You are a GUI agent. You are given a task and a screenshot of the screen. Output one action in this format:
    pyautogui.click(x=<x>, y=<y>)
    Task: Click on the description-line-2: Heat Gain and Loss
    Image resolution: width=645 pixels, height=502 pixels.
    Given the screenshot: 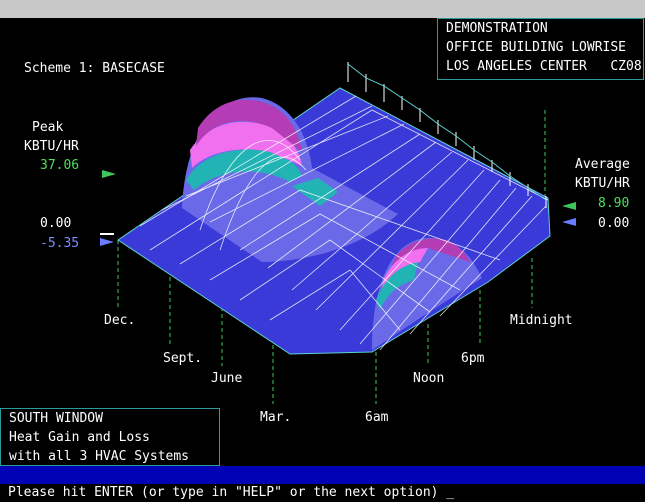 What is the action you would take?
    pyautogui.click(x=79, y=437)
    